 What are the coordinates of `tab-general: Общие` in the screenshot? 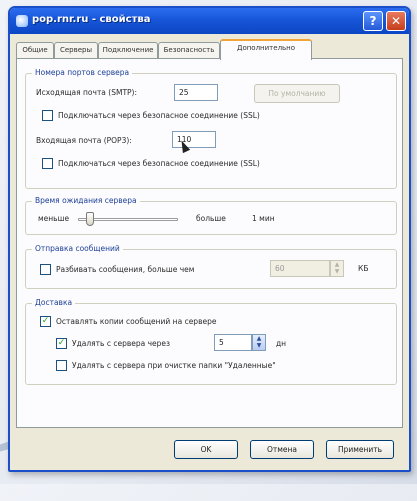 It's located at (35, 50).